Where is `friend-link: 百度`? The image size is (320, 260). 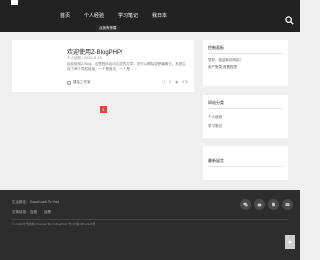
friend-link: 百度 is located at coordinates (33, 212).